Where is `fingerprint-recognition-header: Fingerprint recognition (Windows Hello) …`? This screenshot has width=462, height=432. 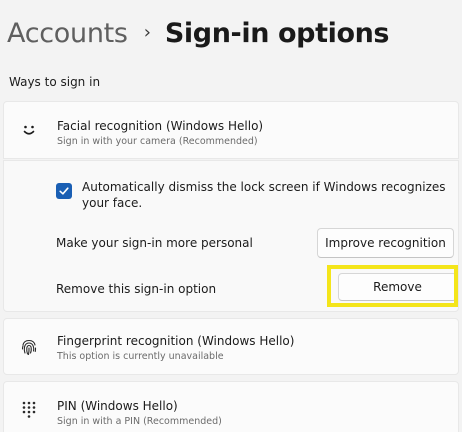 fingerprint-recognition-header: Fingerprint recognition (Windows Hello) … is located at coordinates (231, 346).